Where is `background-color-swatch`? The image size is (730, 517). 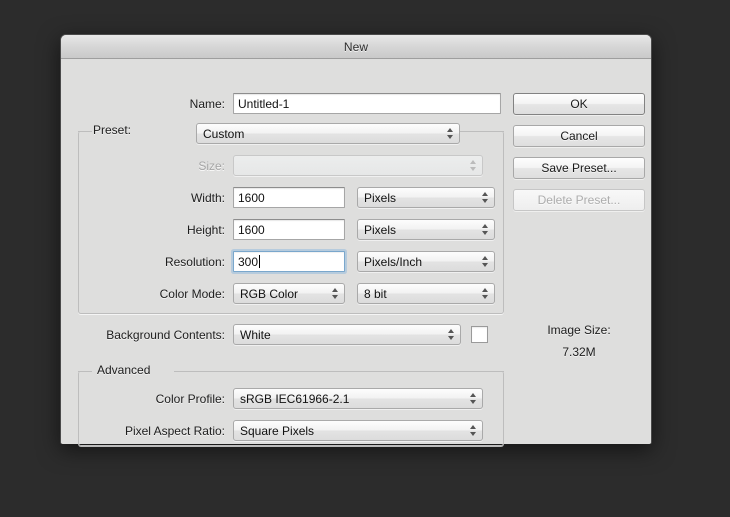
background-color-swatch is located at coordinates (479, 334).